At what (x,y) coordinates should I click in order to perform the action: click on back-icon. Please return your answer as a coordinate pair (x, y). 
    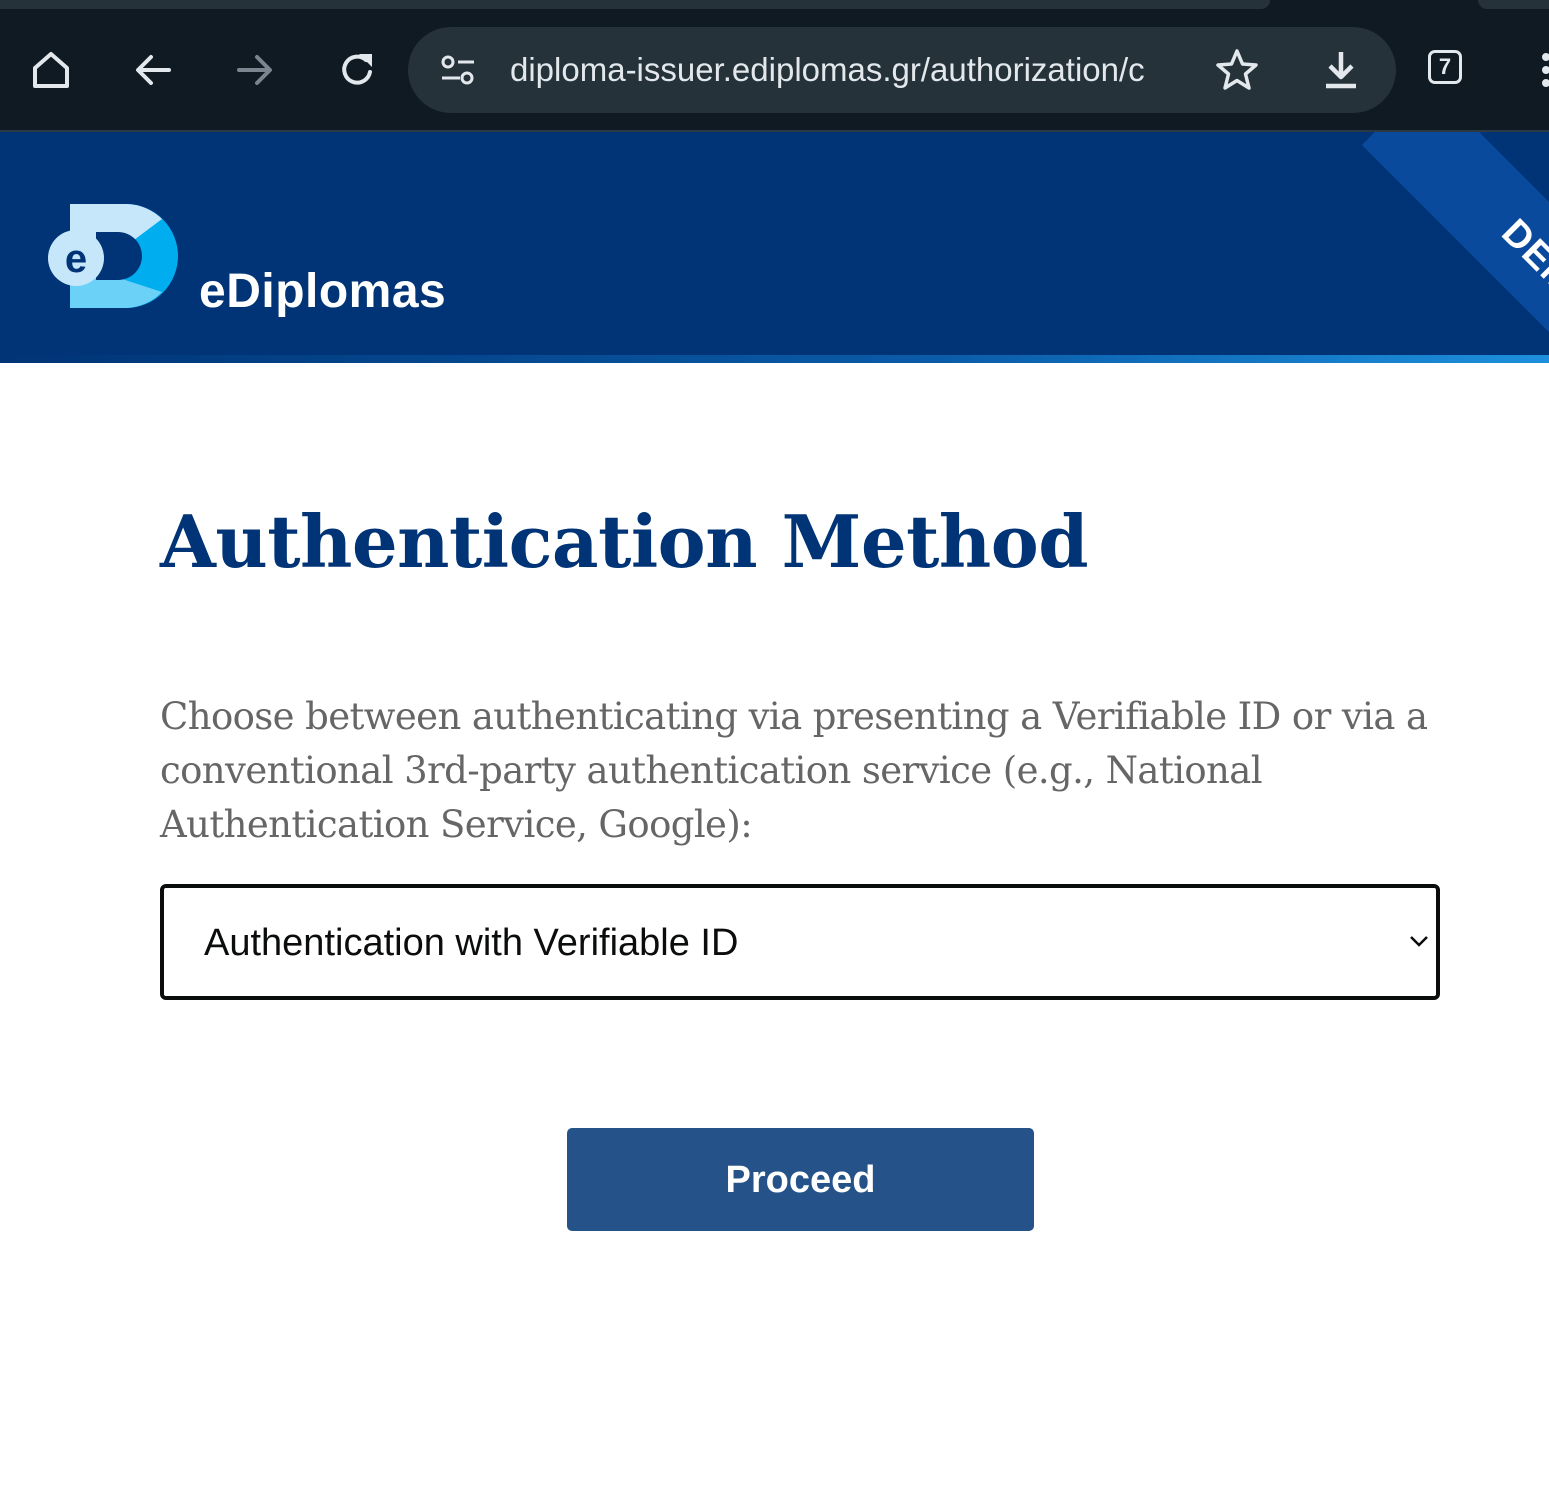
    Looking at the image, I should click on (153, 70).